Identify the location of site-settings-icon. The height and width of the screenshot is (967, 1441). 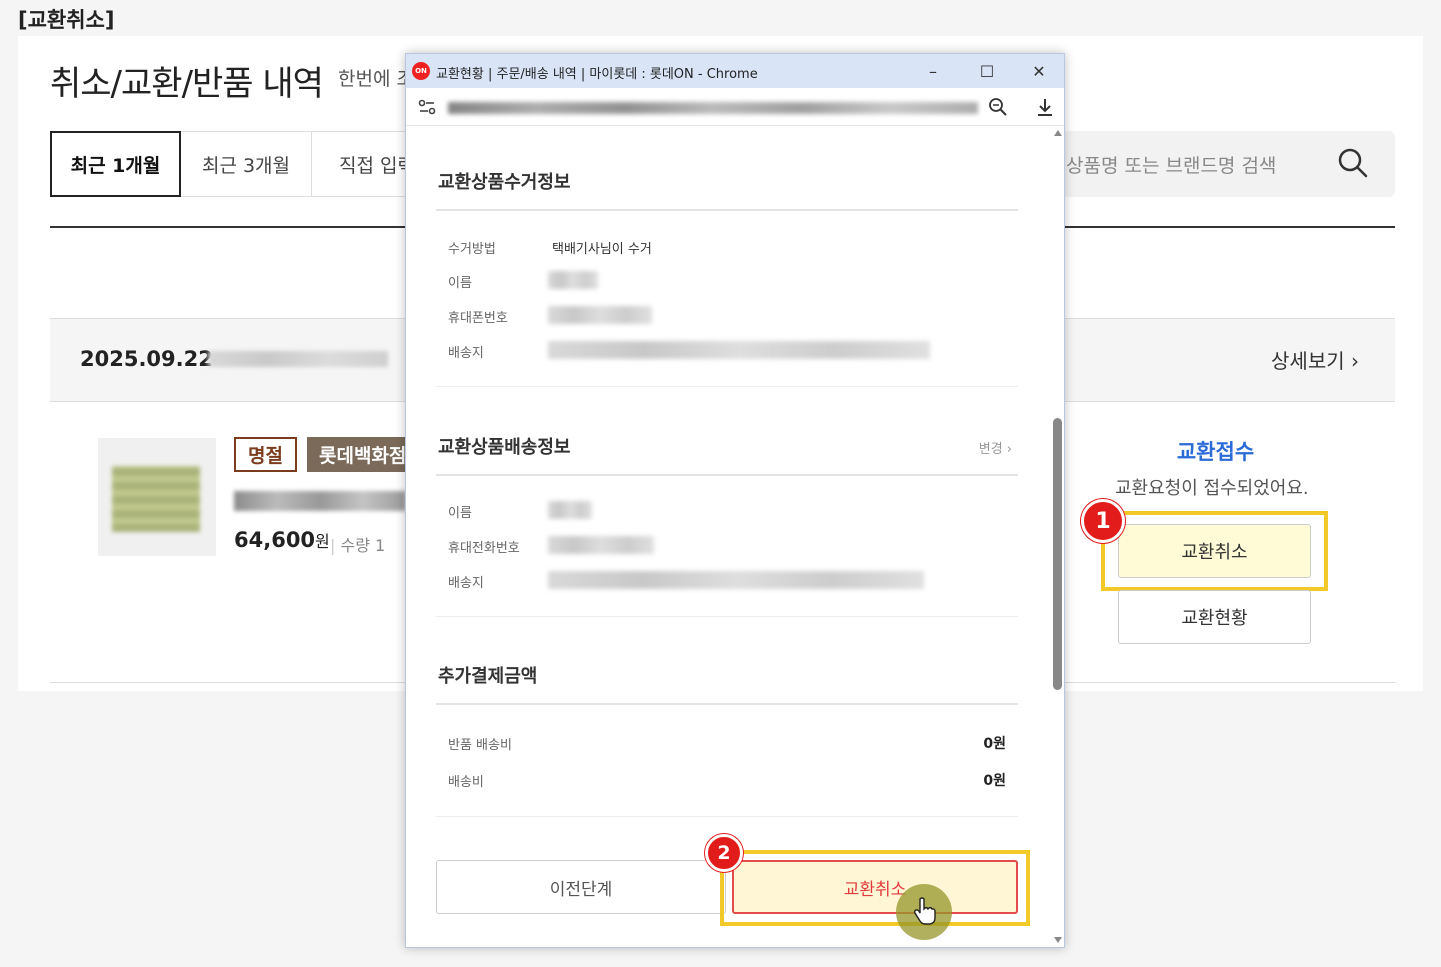
(427, 107).